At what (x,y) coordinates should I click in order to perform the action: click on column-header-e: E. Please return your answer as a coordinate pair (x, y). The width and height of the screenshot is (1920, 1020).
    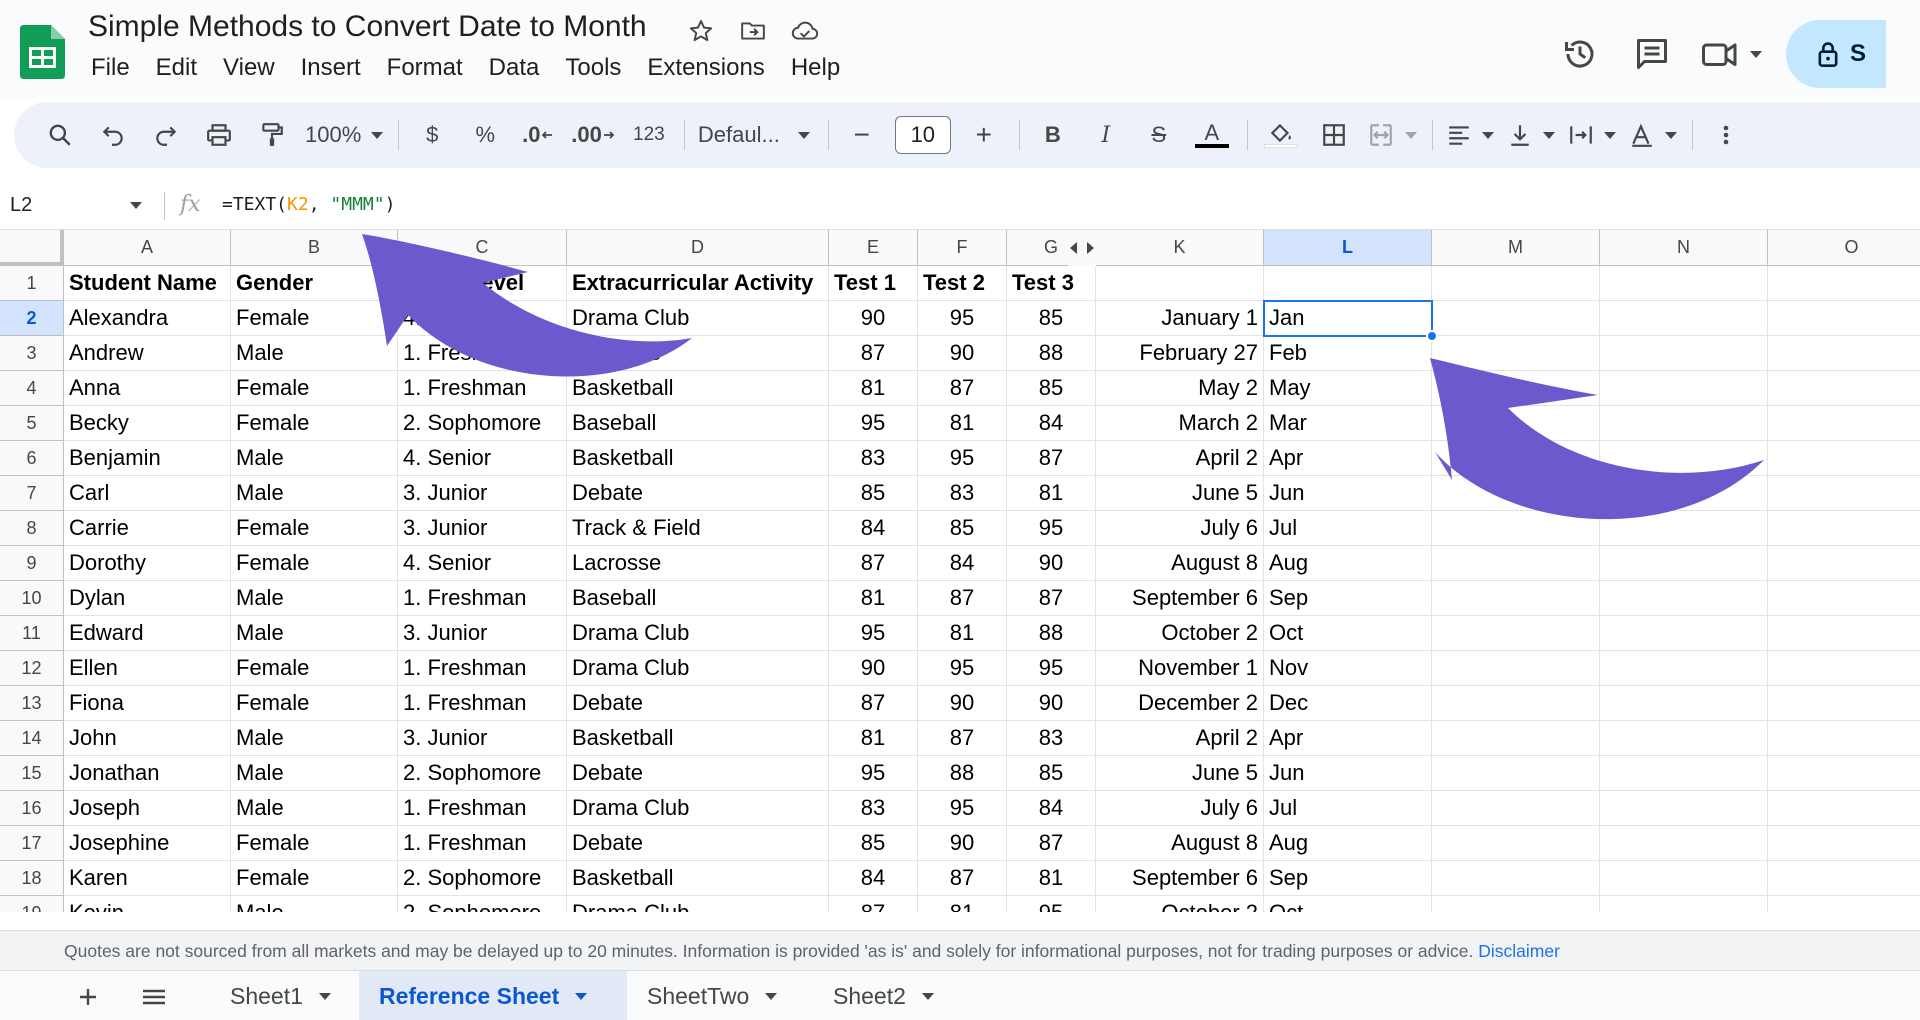
    Looking at the image, I should click on (873, 248).